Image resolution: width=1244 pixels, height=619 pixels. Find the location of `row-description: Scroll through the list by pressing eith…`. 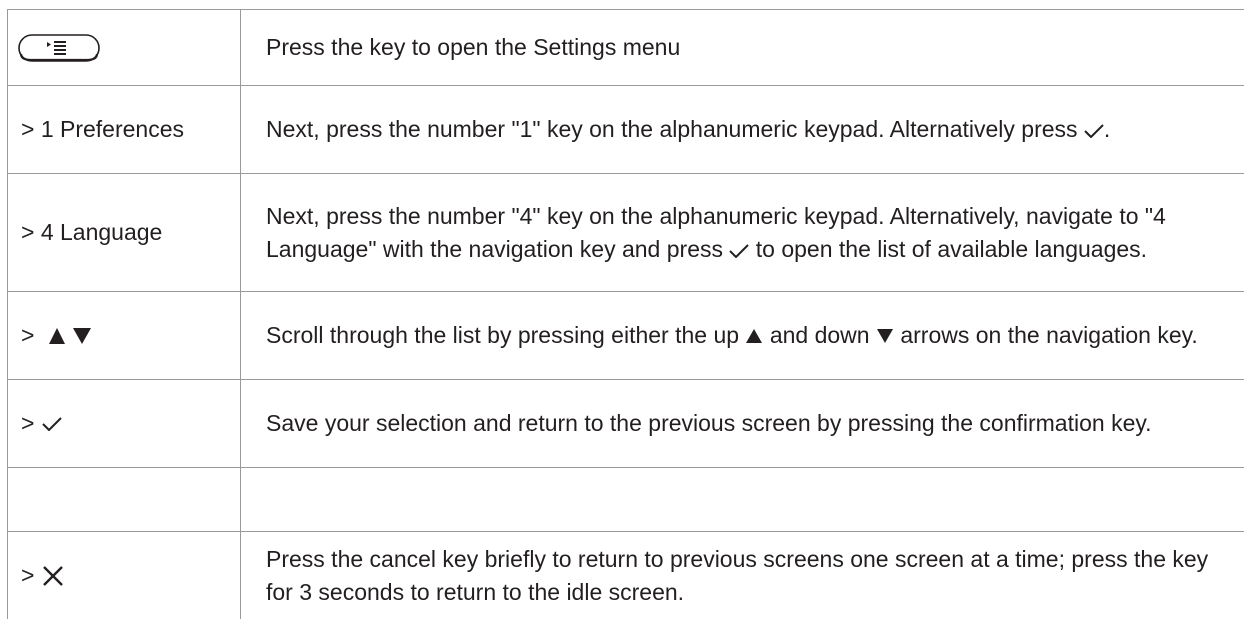

row-description: Scroll through the list by pressing eith… is located at coordinates (732, 335).